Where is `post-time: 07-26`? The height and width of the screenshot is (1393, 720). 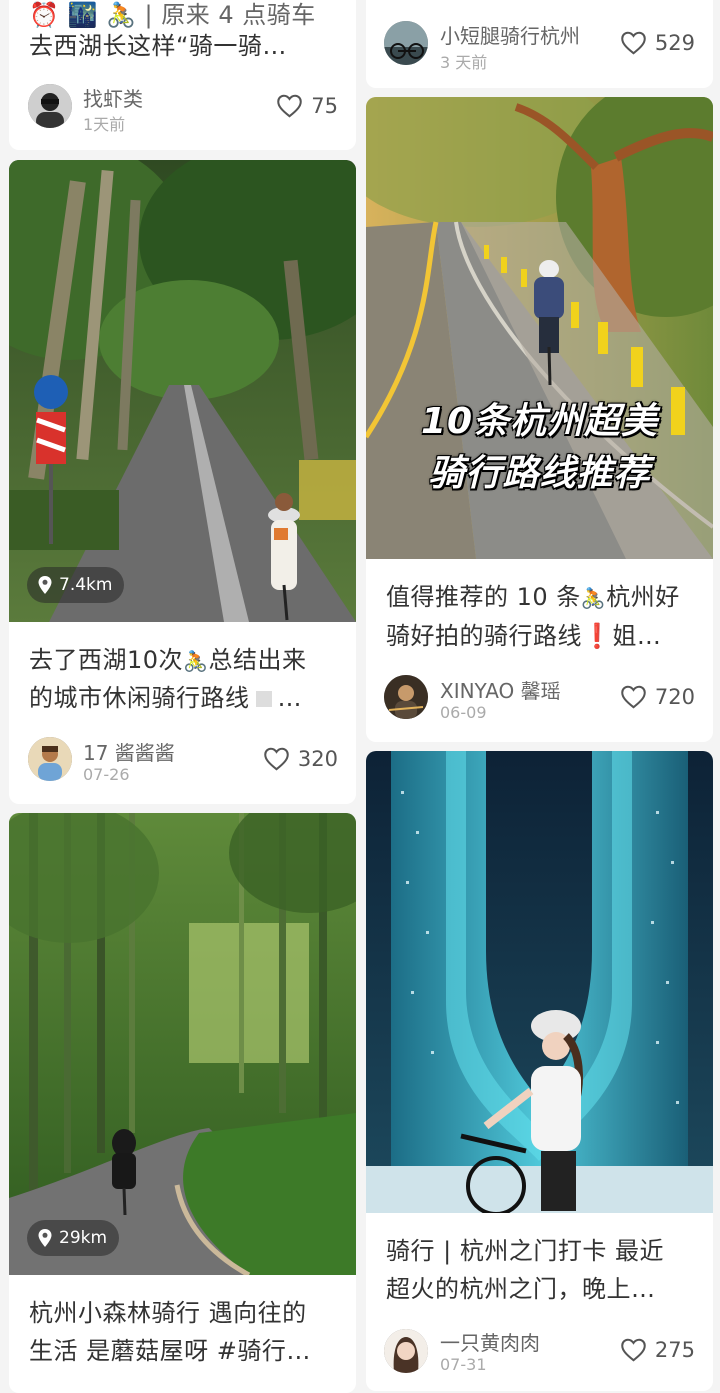
post-time: 07-26 is located at coordinates (106, 774).